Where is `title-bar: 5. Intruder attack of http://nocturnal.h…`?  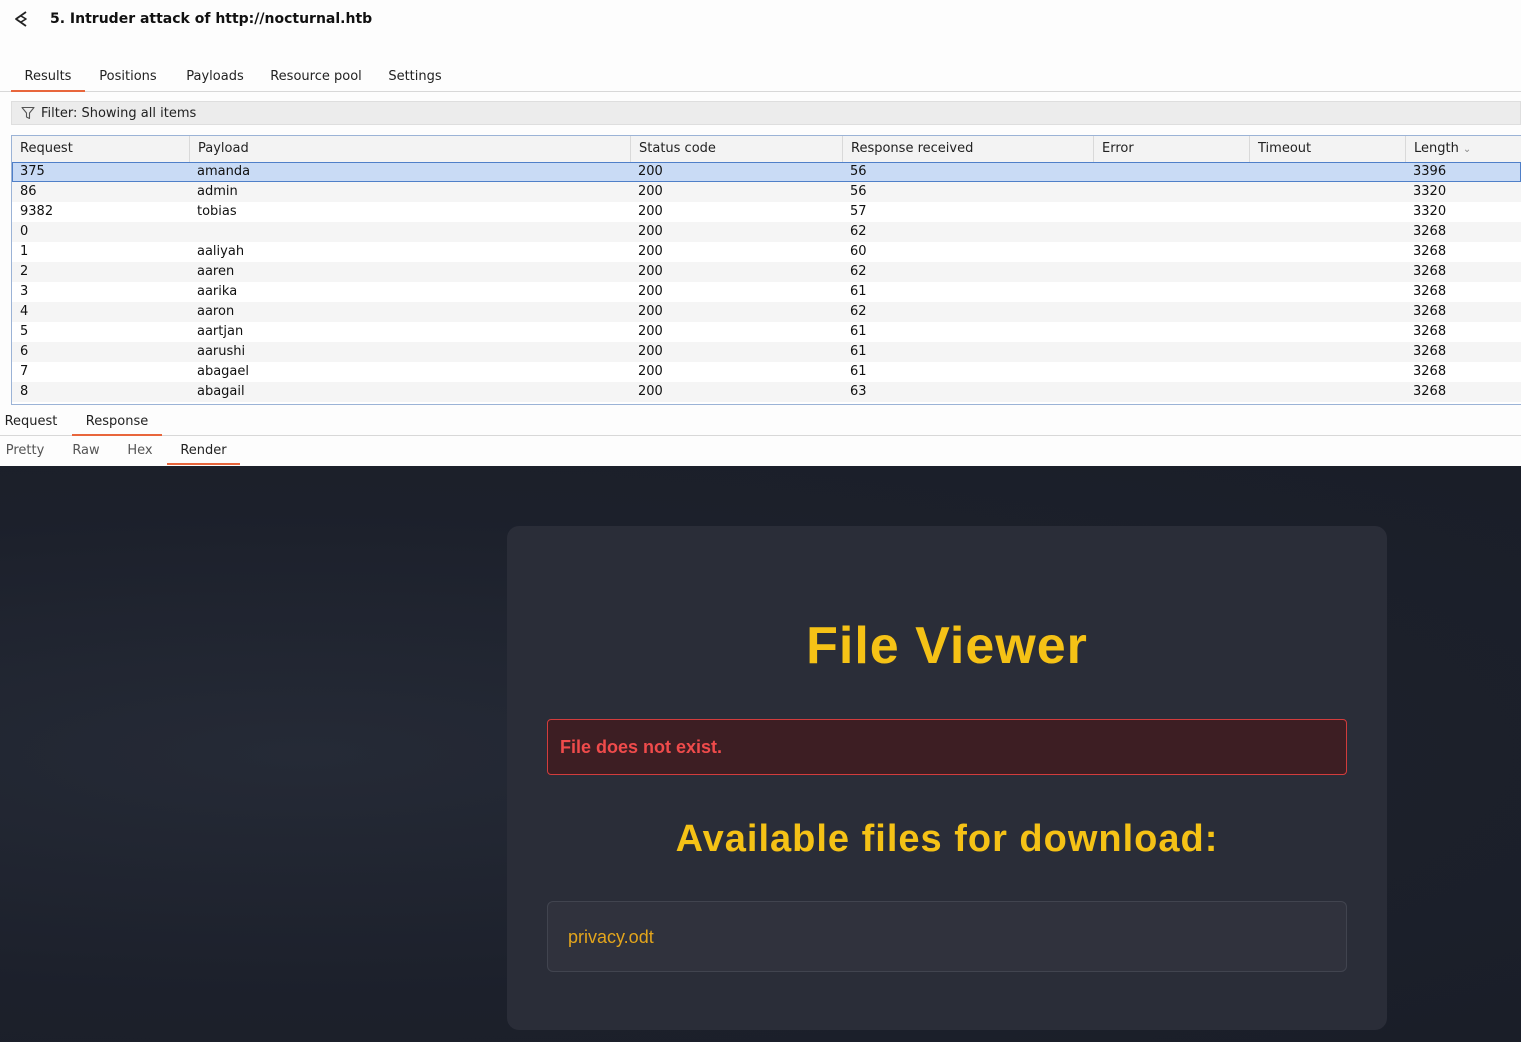 title-bar: 5. Intruder attack of http://nocturnal.h… is located at coordinates (760, 20).